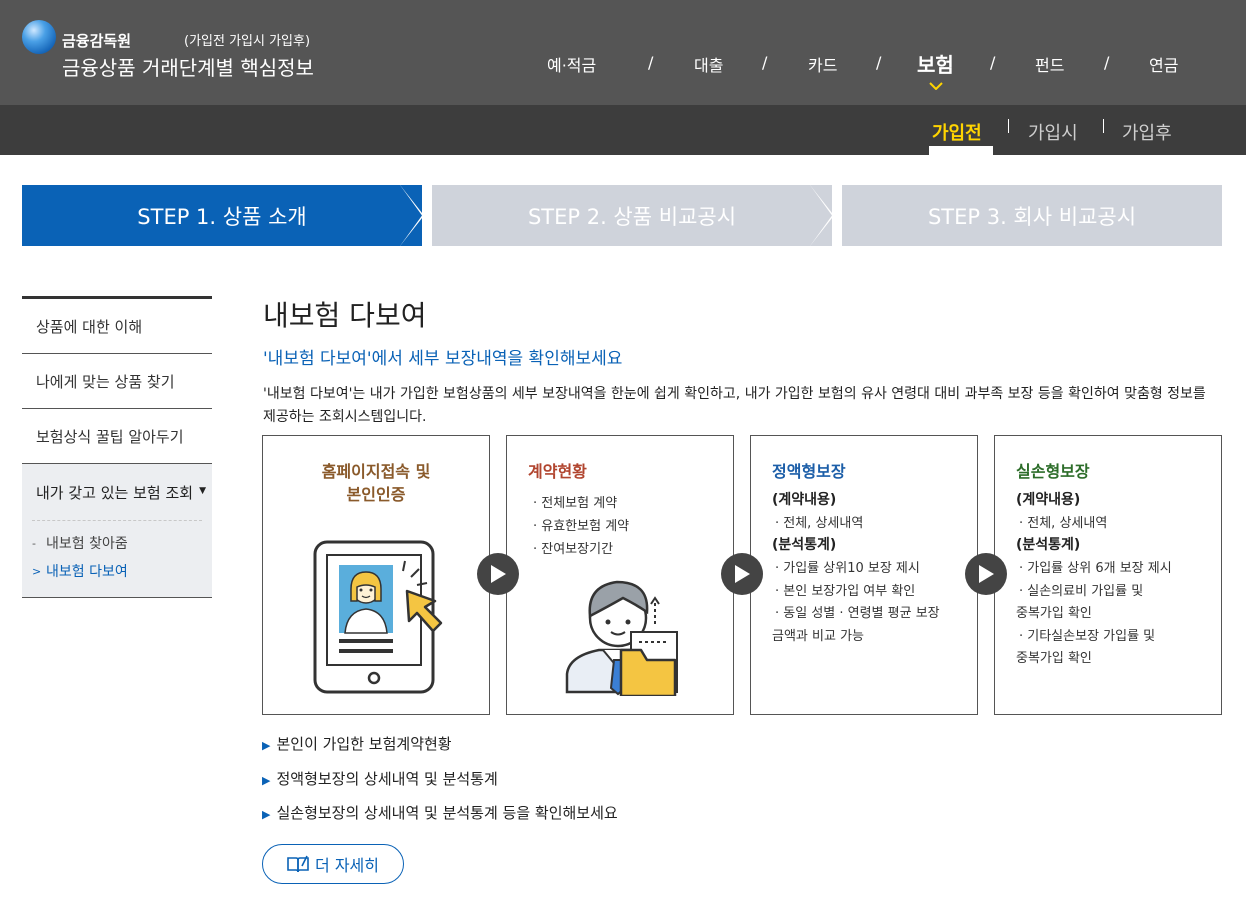 The width and height of the screenshot is (1246, 907). Describe the element at coordinates (708, 64) in the screenshot. I see `gnb-item-loan: 대출` at that location.